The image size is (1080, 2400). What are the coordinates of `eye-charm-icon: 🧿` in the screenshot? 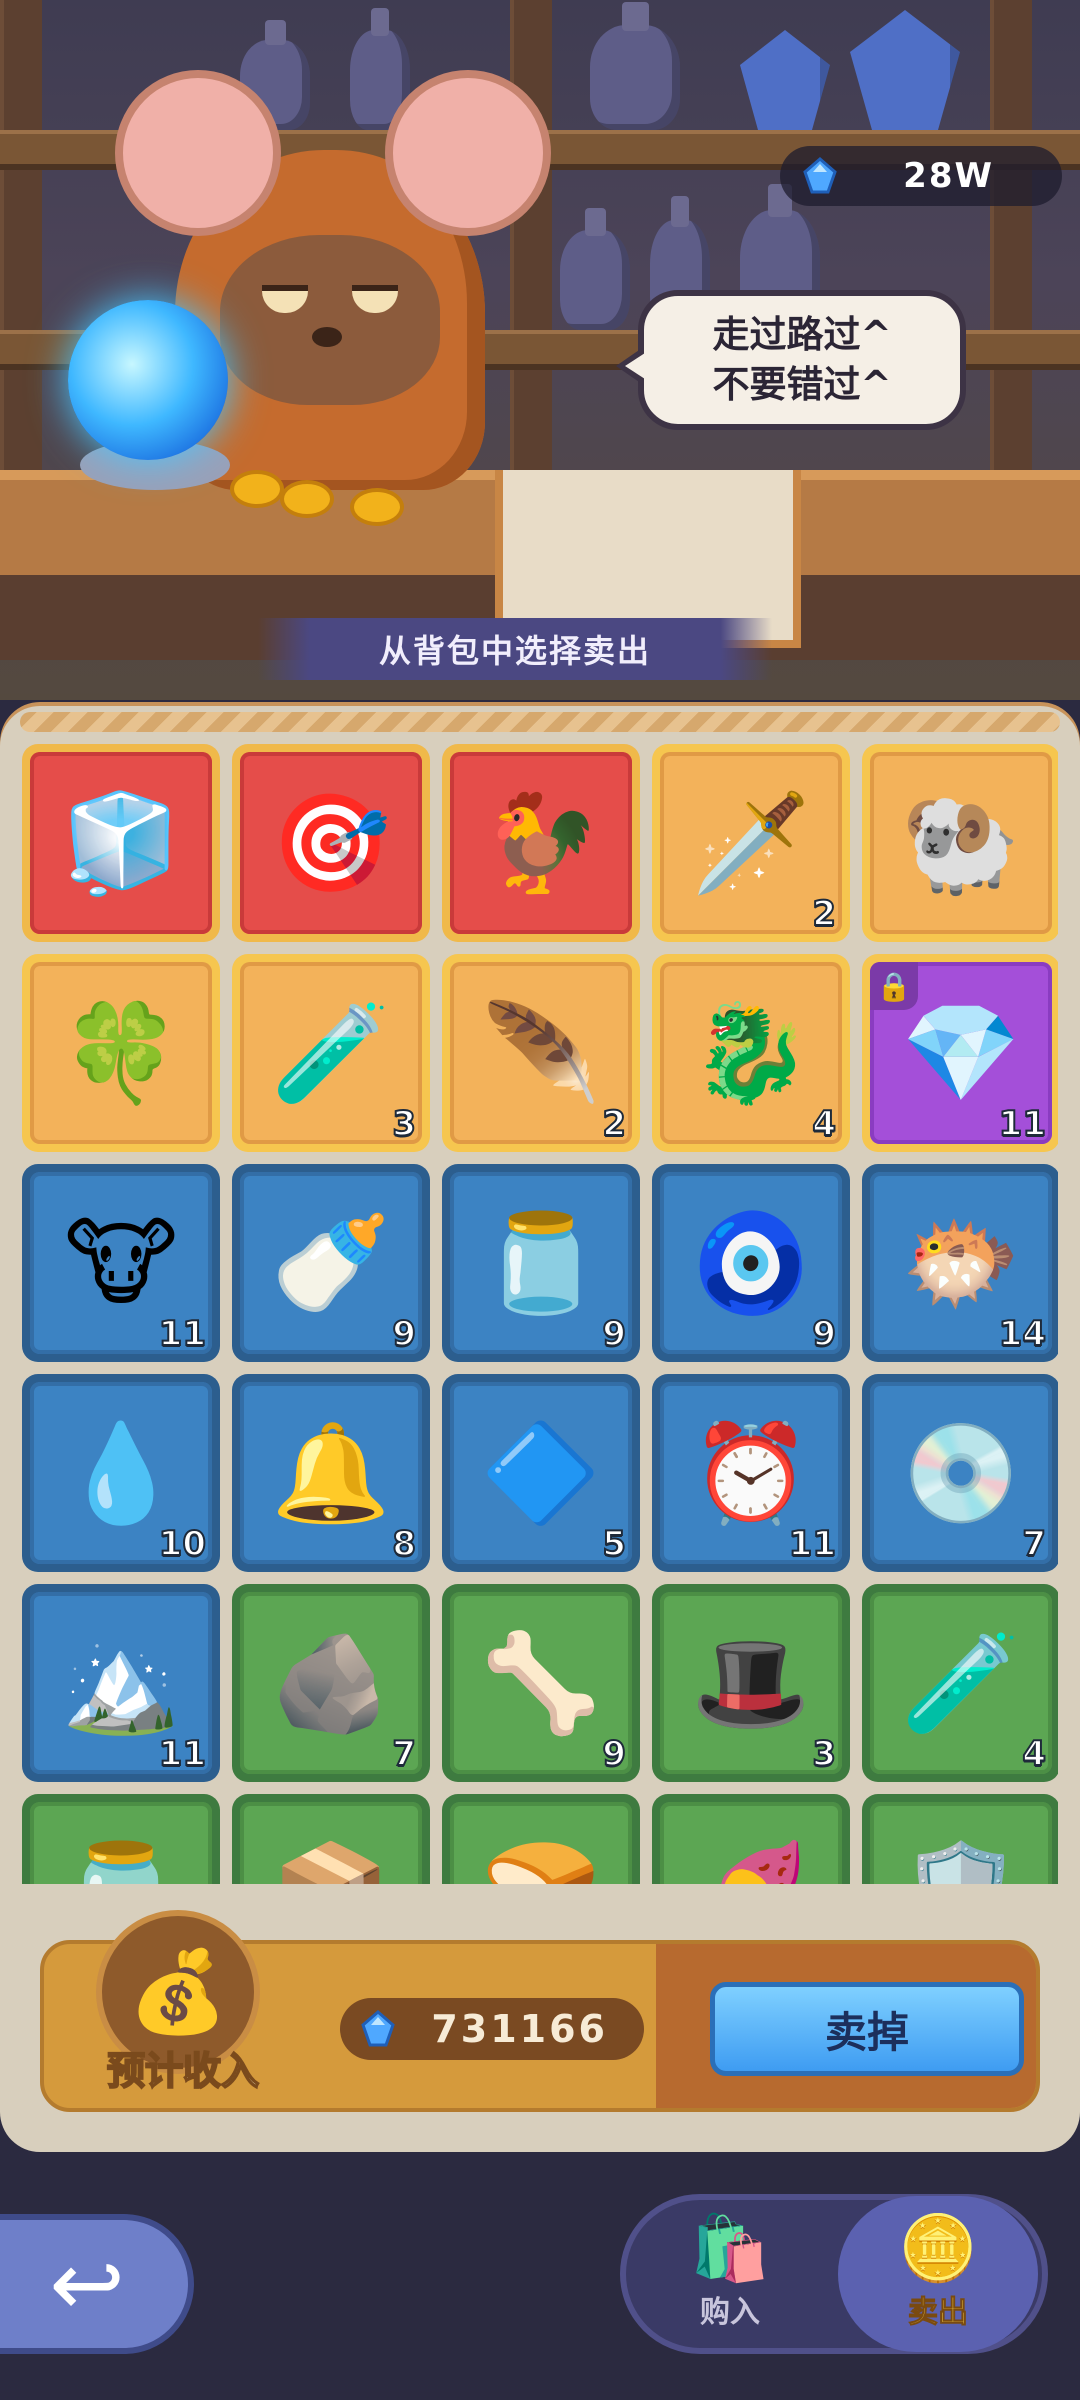 It's located at (751, 1263).